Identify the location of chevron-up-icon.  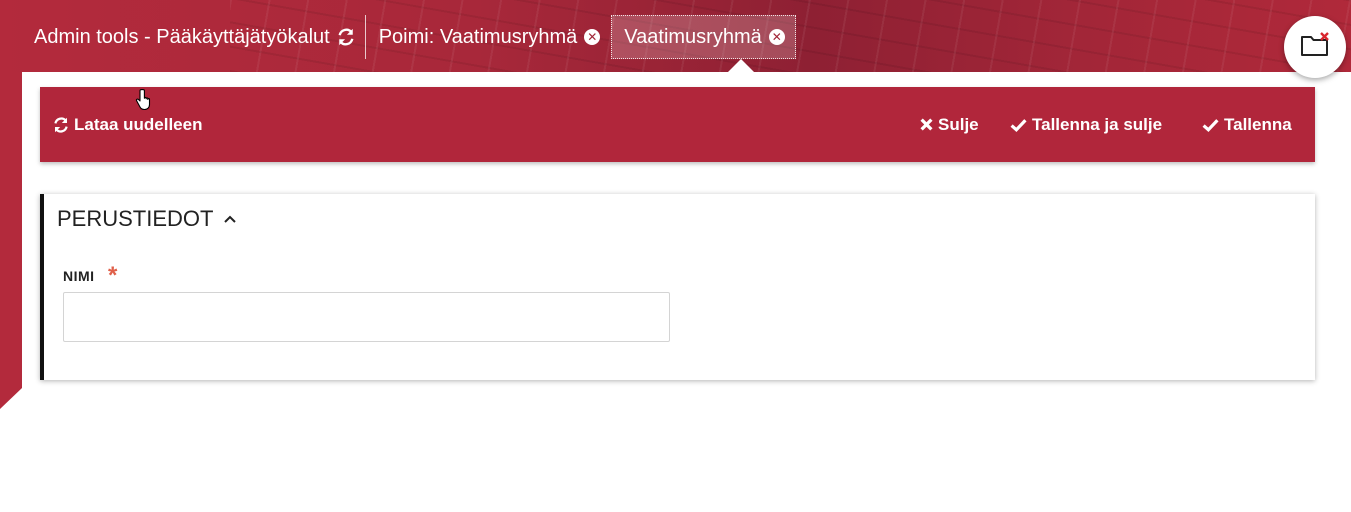
(230, 219).